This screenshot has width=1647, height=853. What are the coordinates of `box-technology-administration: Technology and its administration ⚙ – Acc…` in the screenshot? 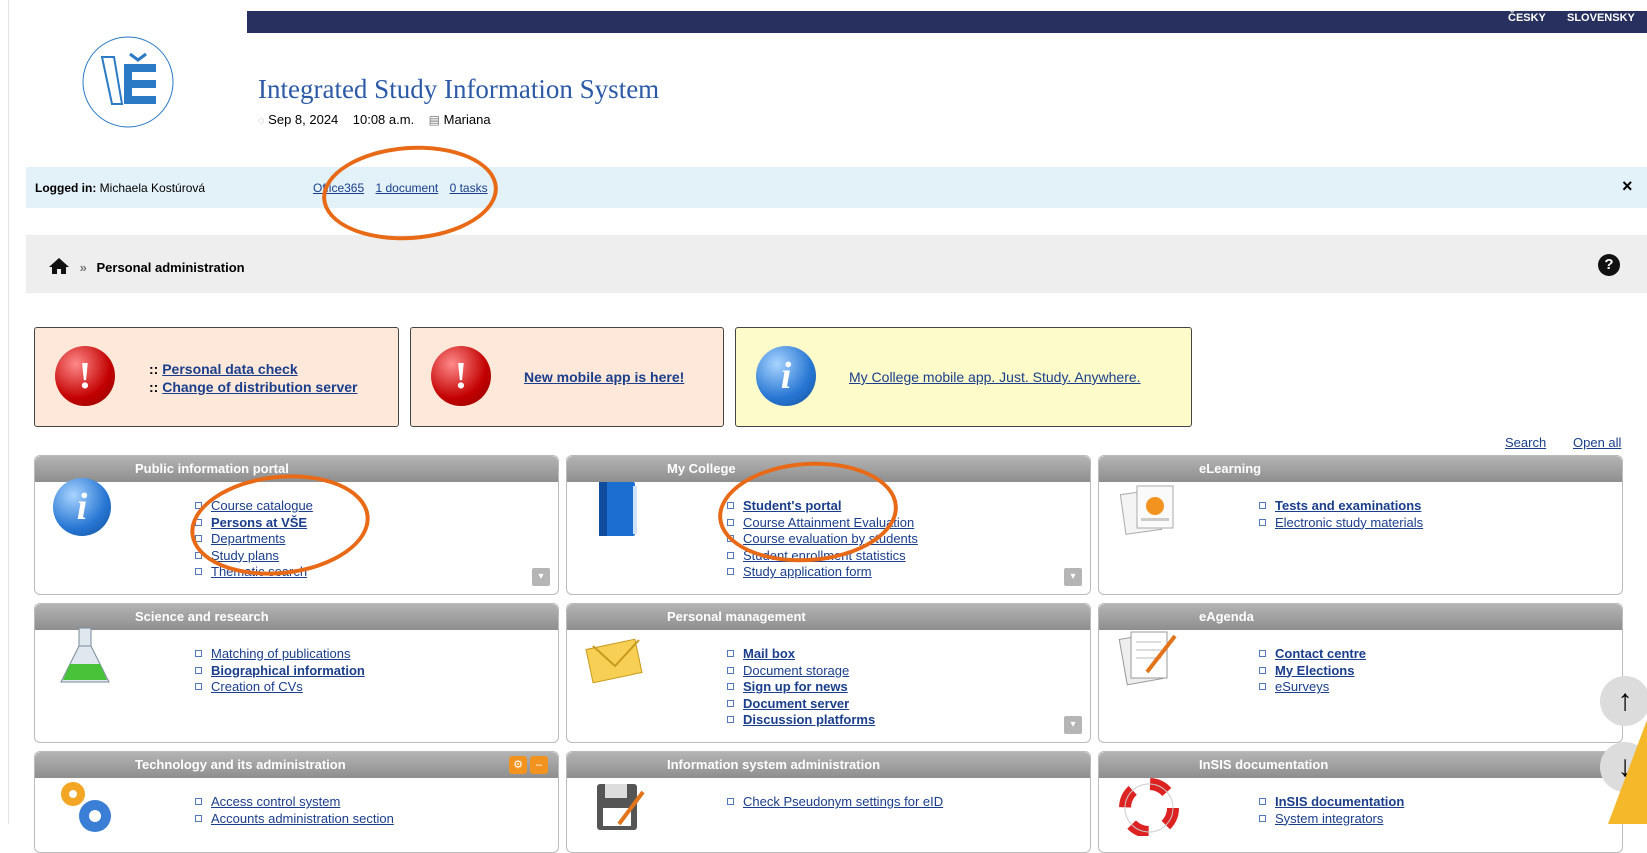 It's located at (296, 802).